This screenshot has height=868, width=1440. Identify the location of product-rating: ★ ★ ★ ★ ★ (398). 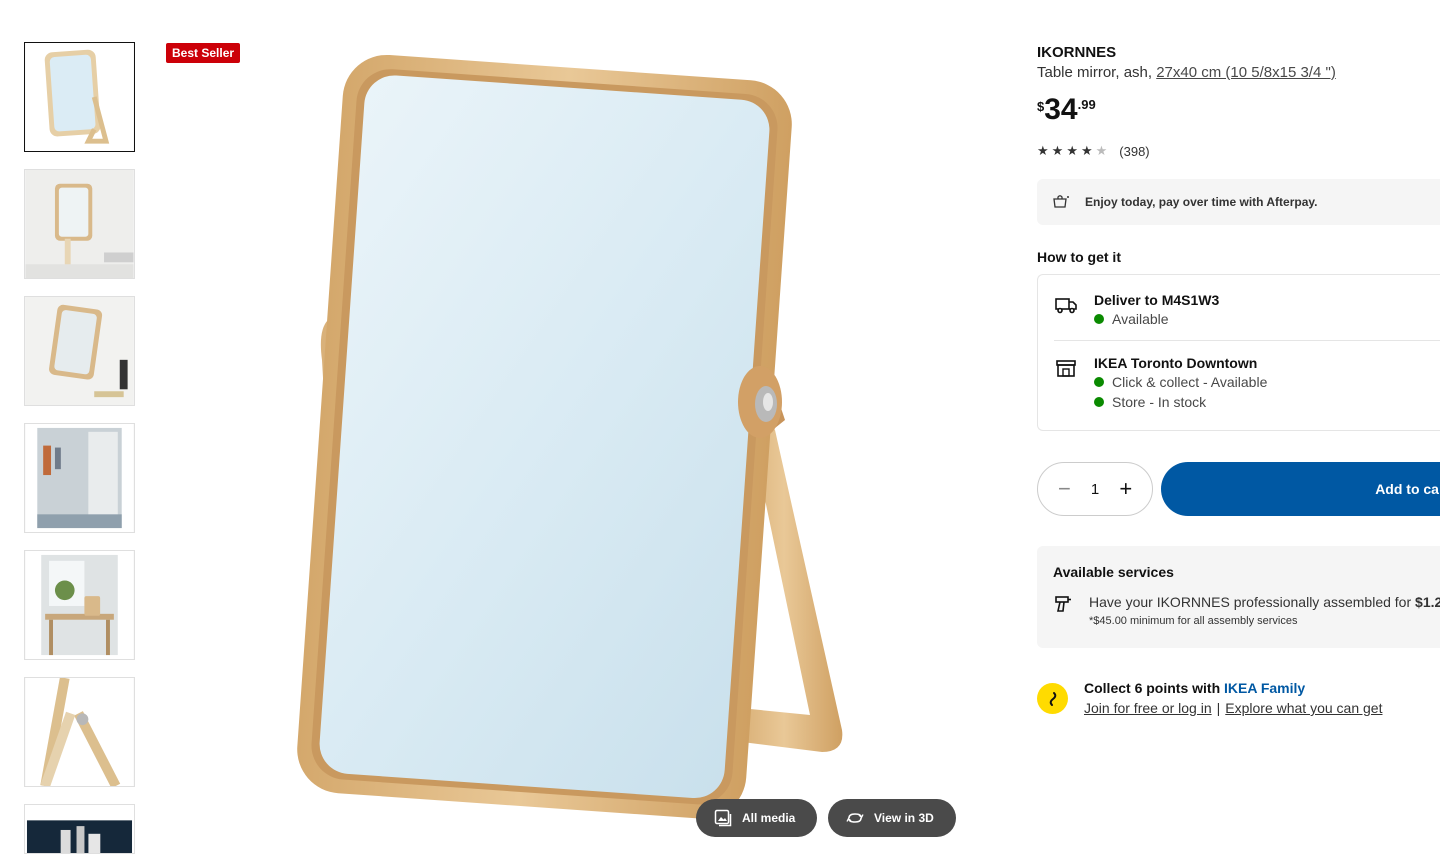
(1238, 151).